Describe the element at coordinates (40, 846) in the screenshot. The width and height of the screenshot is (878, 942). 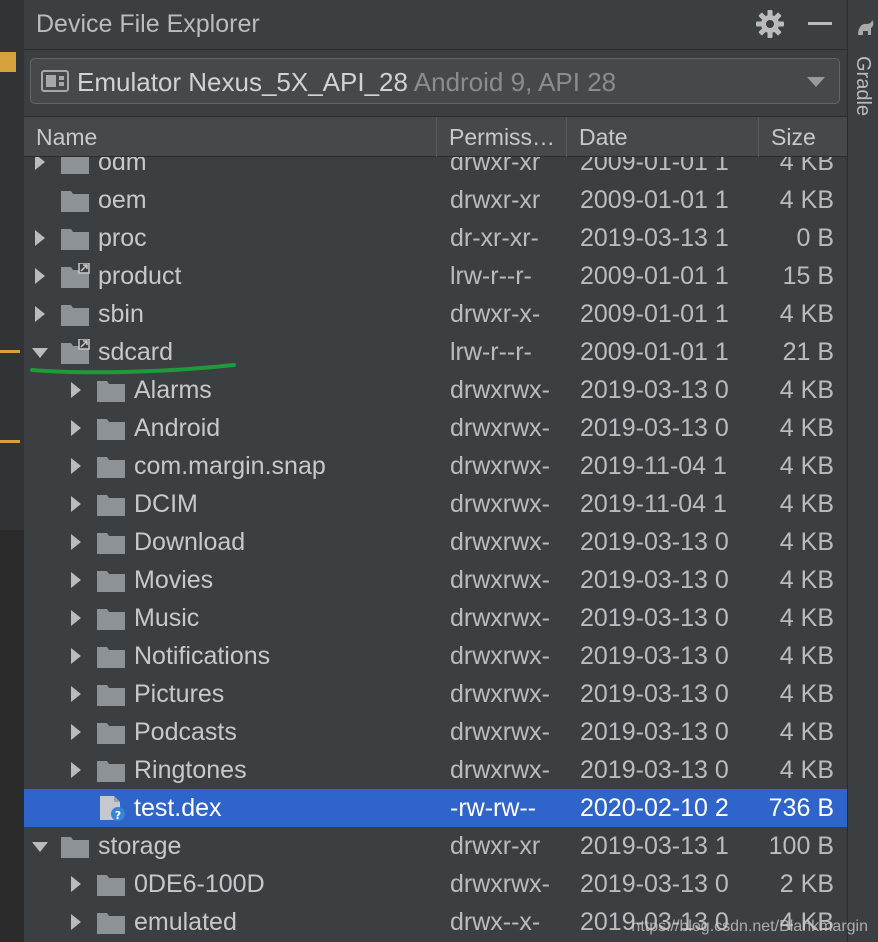
I see `expand-arrow-down-icon` at that location.